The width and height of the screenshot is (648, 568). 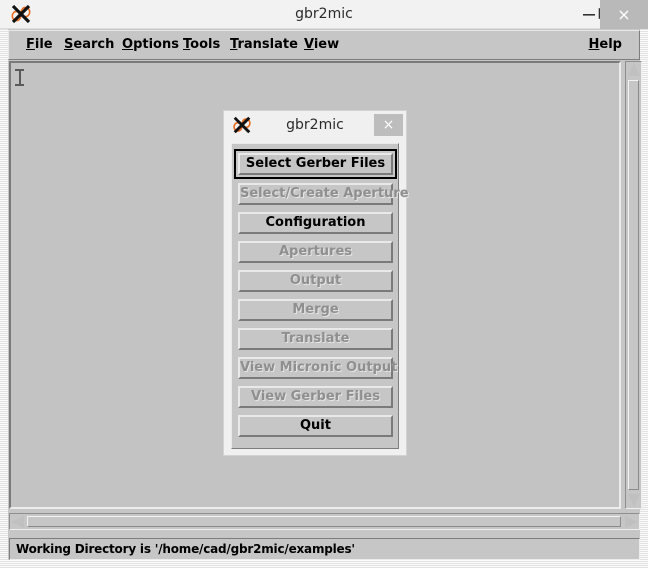 What do you see at coordinates (605, 45) in the screenshot?
I see `menu-help: Help` at bounding box center [605, 45].